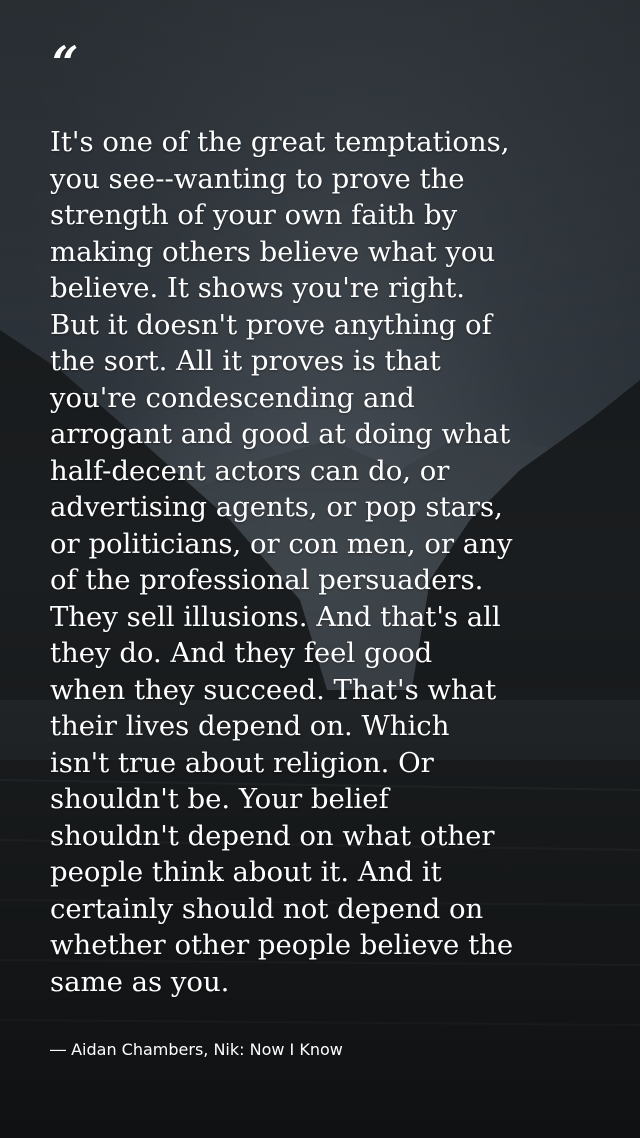 The height and width of the screenshot is (1138, 640). What do you see at coordinates (196, 1049) in the screenshot?
I see `quote-attribution: ― Aidan Chambers, Nik: Now I Know` at bounding box center [196, 1049].